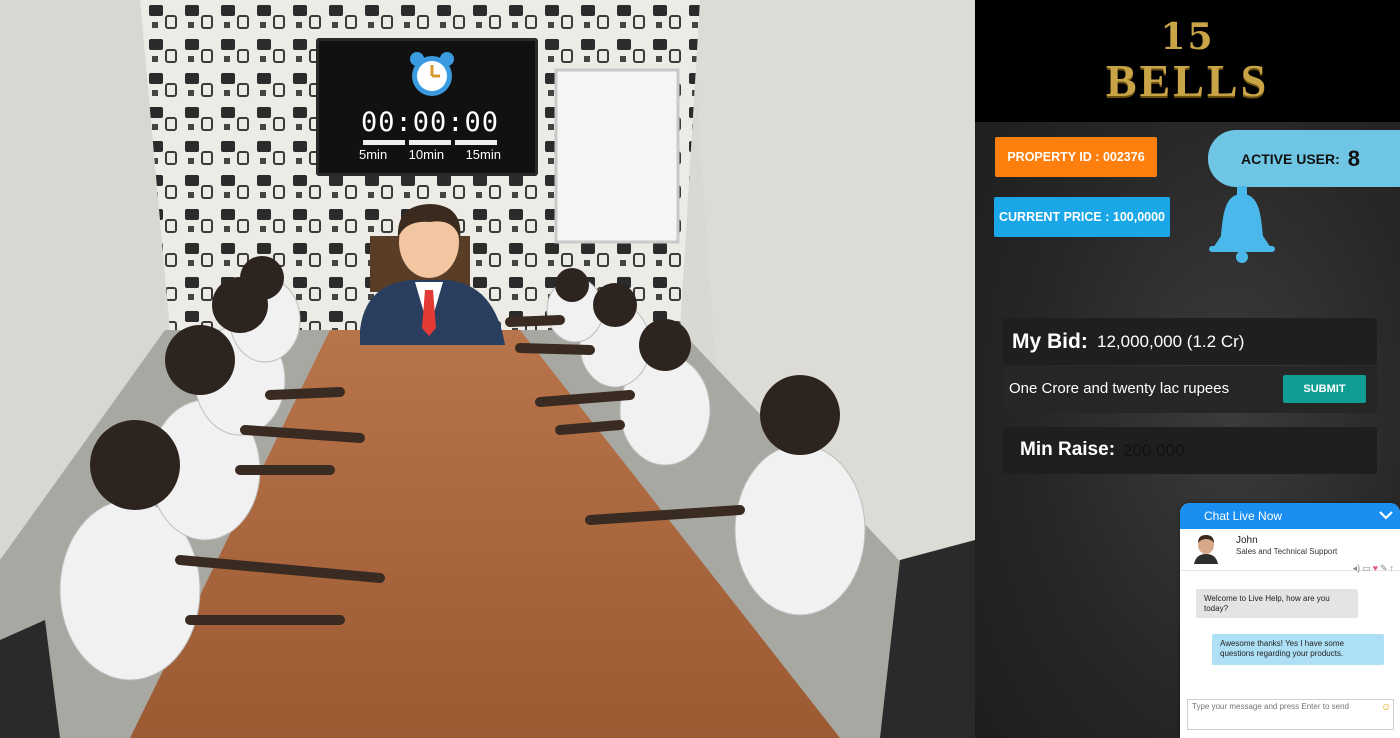  Describe the element at coordinates (1392, 568) in the screenshot. I see `popout-icon: ↑` at that location.